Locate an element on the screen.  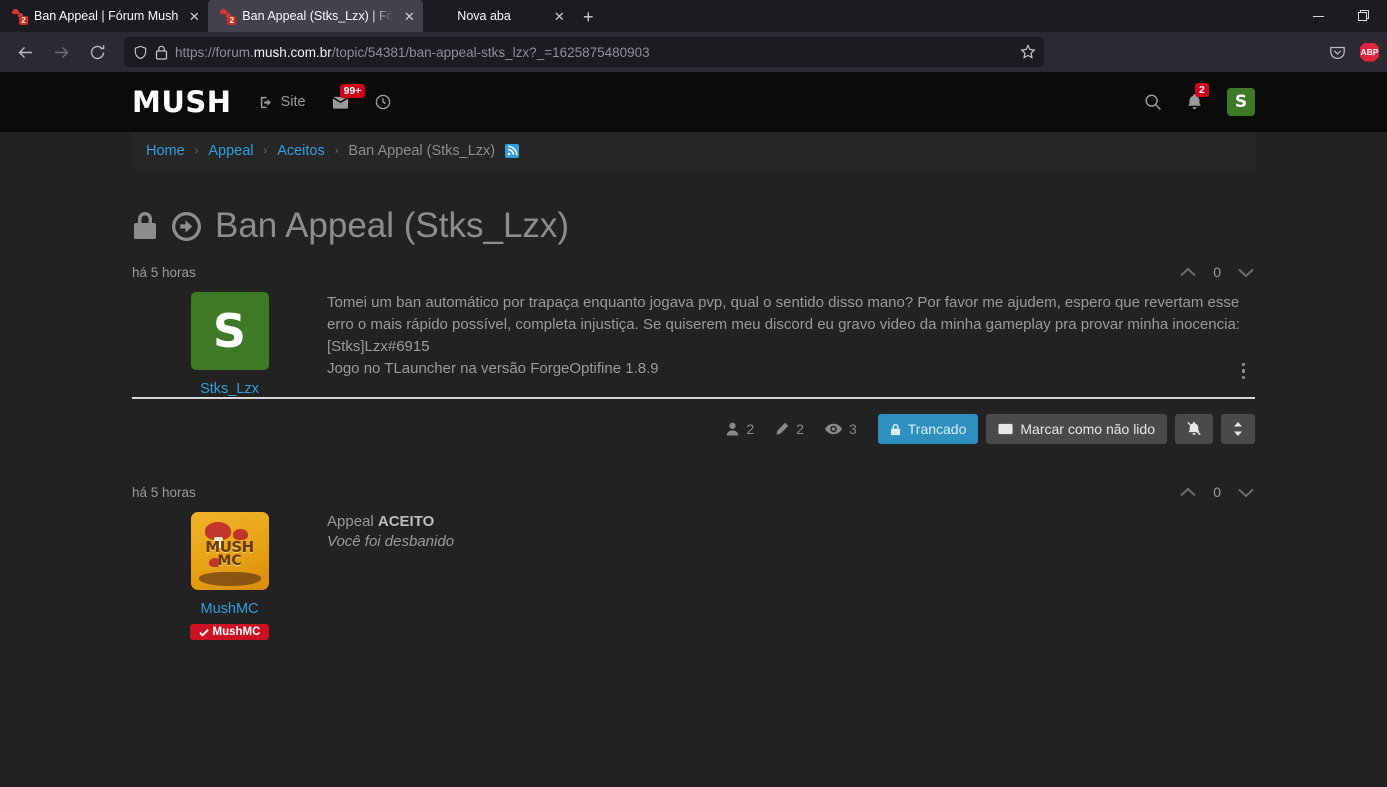
bookmark-star-icon is located at coordinates (1028, 52).